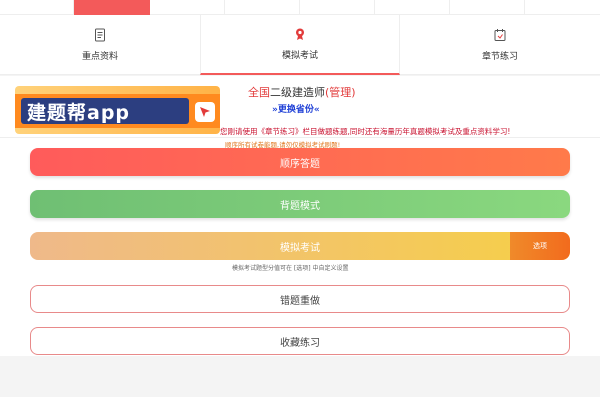 This screenshot has height=397, width=600. I want to click on redo-wrong-button: 错题重做, so click(300, 299).